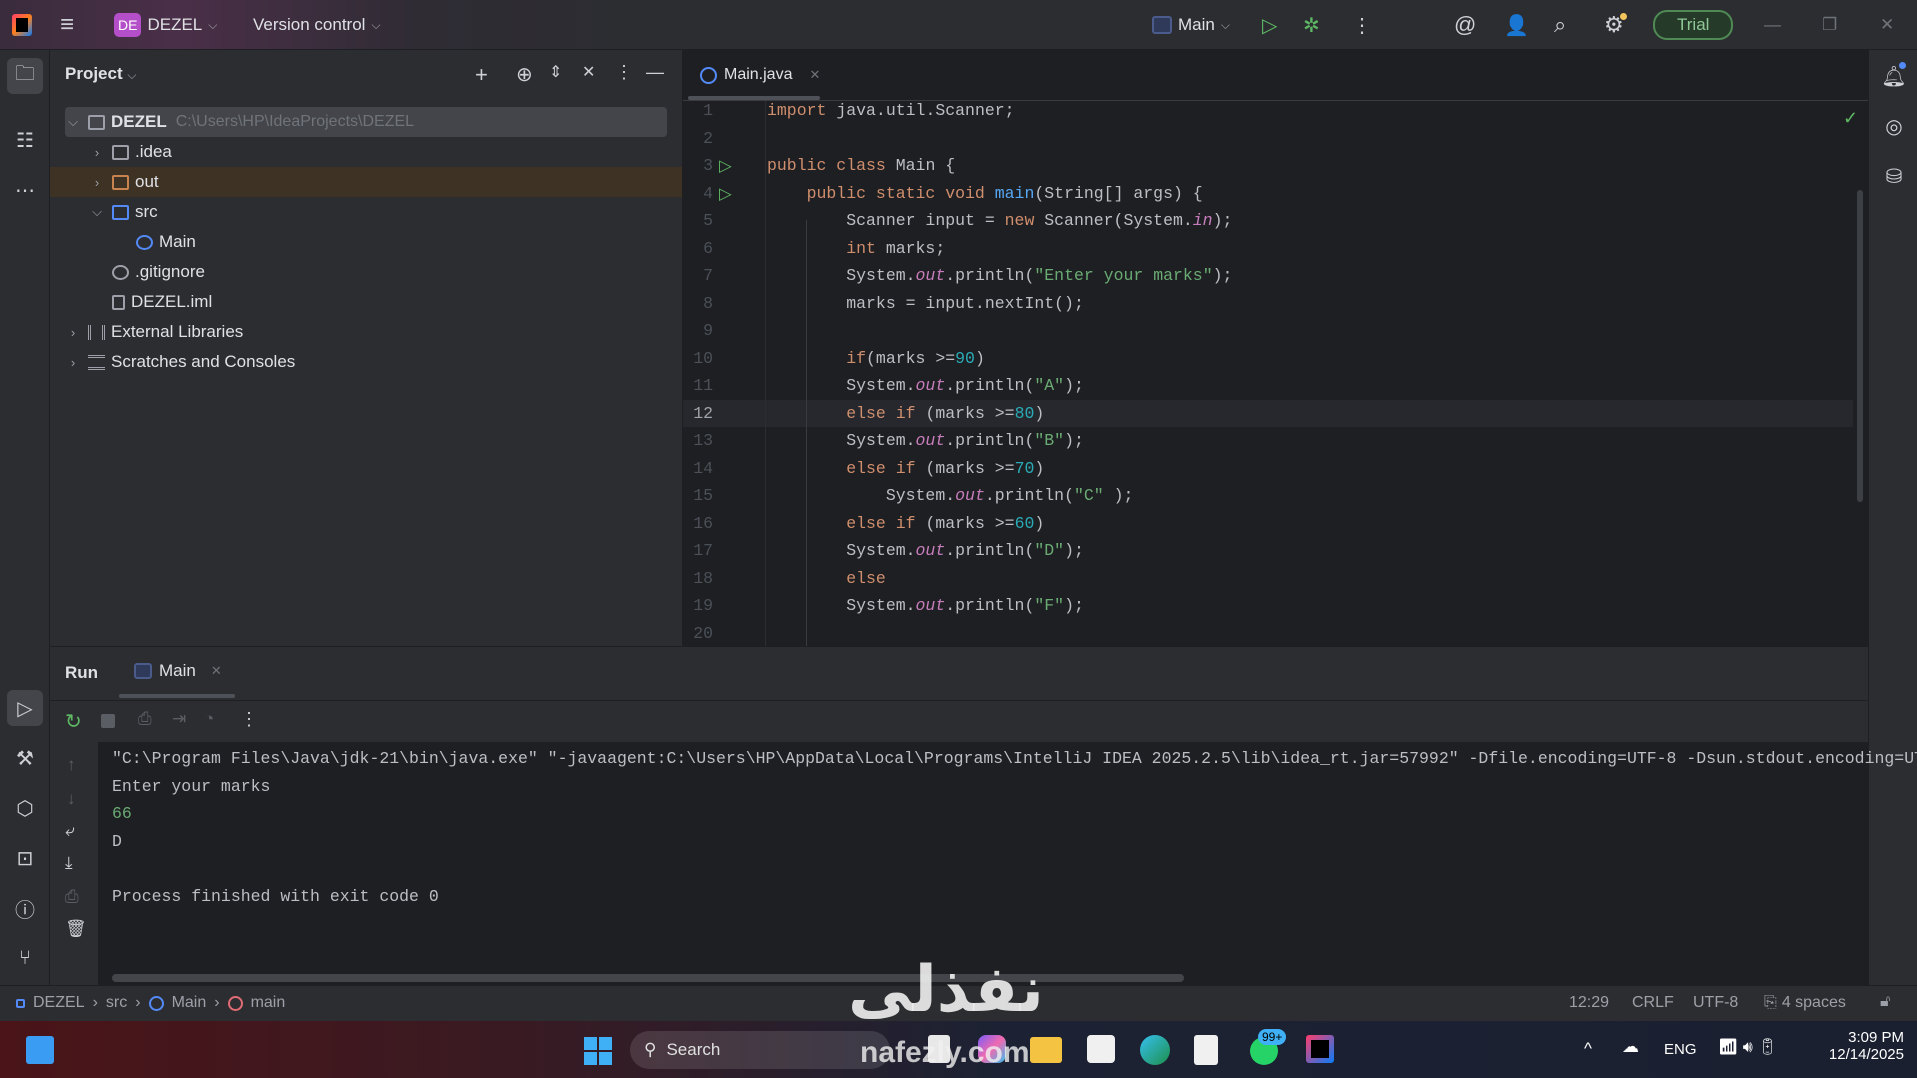 The image size is (1917, 1078). I want to click on intellij-taskbar-icon, so click(1320, 1049).